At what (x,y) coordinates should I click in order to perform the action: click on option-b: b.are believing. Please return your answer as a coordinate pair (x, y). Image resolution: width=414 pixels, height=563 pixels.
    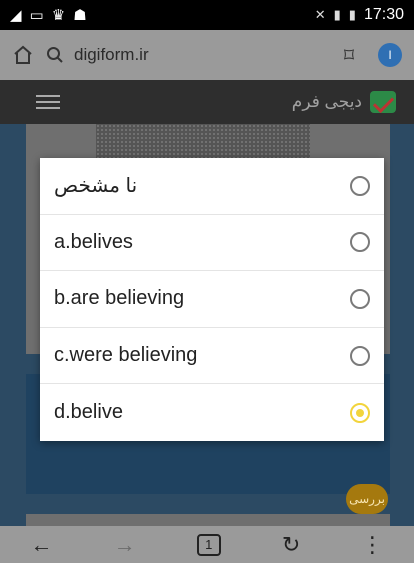
    Looking at the image, I should click on (212, 299).